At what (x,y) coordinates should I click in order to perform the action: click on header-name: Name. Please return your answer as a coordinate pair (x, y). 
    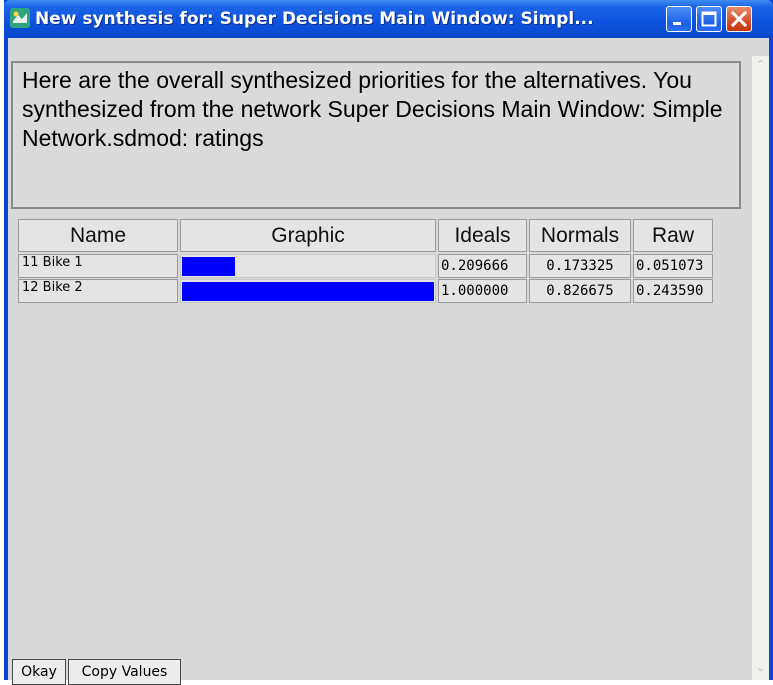
    Looking at the image, I should click on (98, 235).